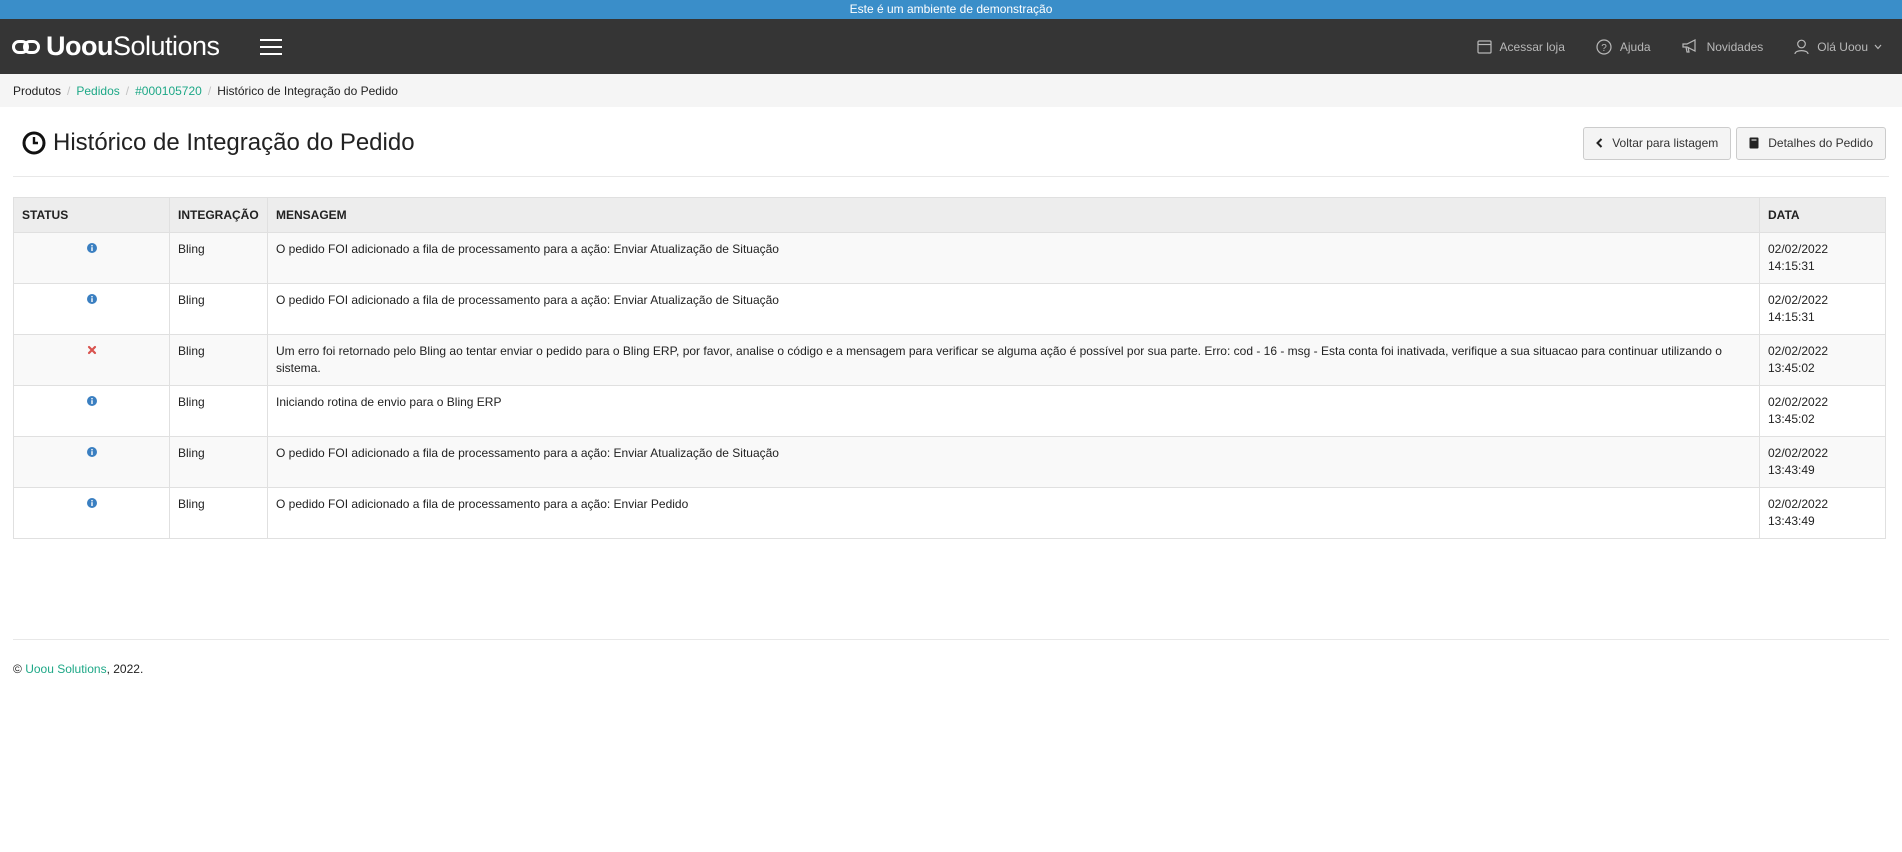 Image resolution: width=1902 pixels, height=852 pixels. What do you see at coordinates (166, 46) in the screenshot?
I see `logo-text-light: Solutions` at bounding box center [166, 46].